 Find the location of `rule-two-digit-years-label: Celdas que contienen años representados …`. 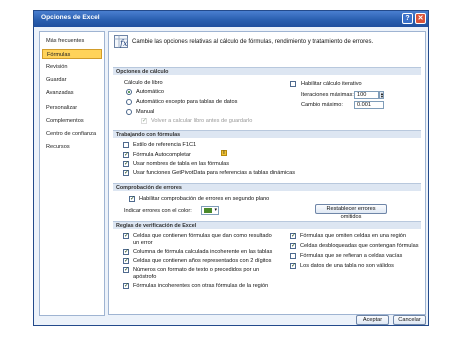

rule-two-digit-years-label: Celdas que contienen años representados … is located at coordinates (202, 261).